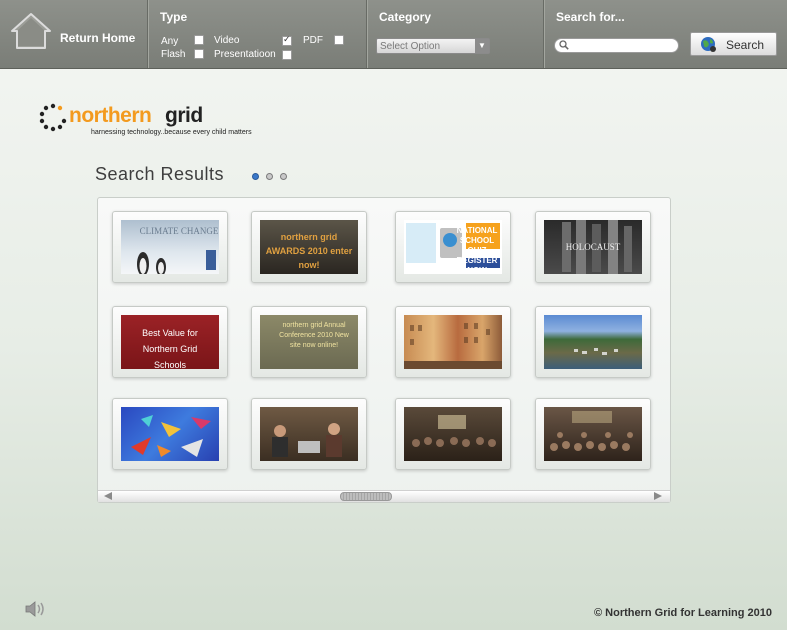 This screenshot has height=630, width=787. I want to click on thumbnail-image: Best Value for Northern Grid Schools, so click(170, 342).